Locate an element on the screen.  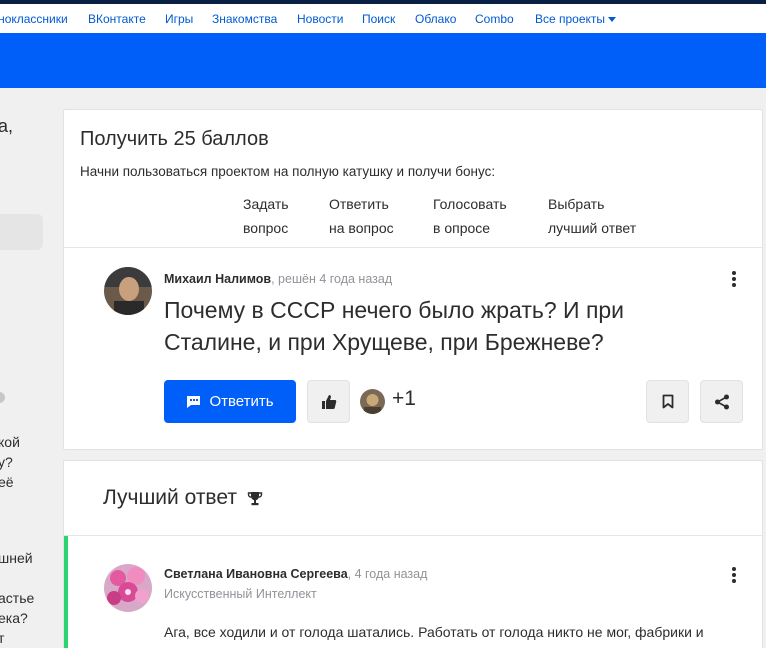
bonus-vote-poll: Голосовать в опросе is located at coordinates (470, 216).